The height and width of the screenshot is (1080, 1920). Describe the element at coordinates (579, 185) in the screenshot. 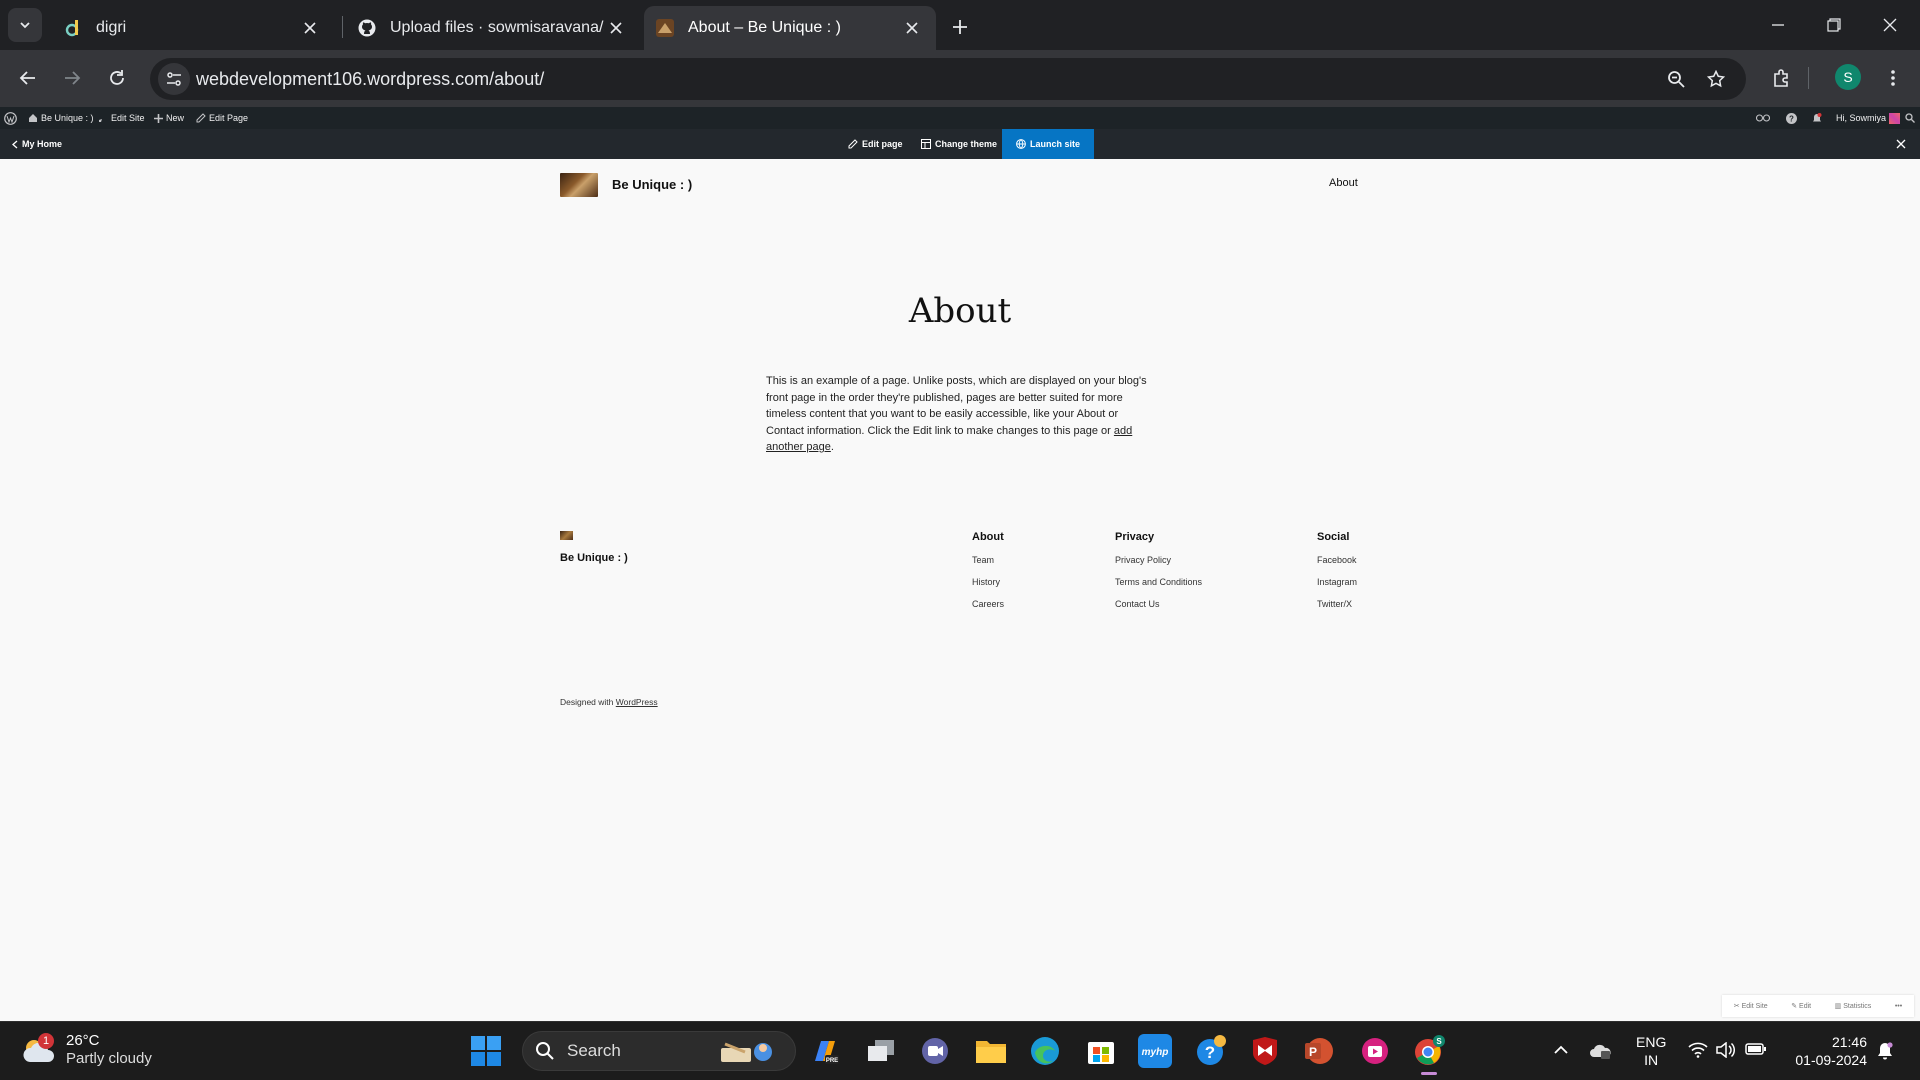

I see `site-logo` at that location.